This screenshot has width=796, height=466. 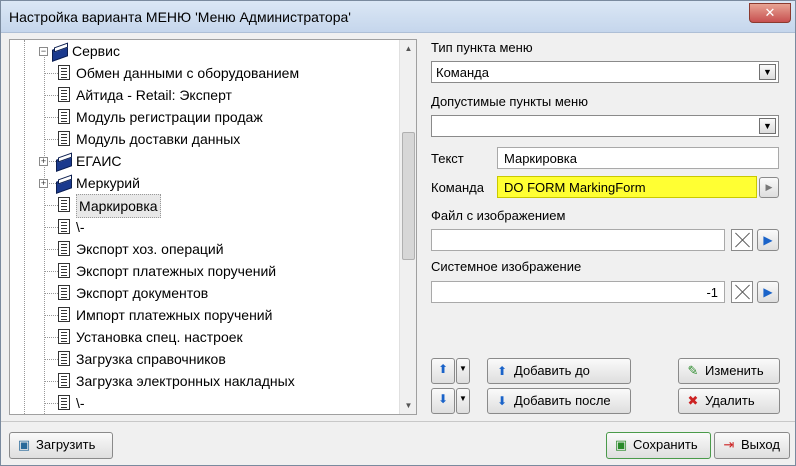 I want to click on save-button: ▣ Сохранить, so click(x=658, y=445).